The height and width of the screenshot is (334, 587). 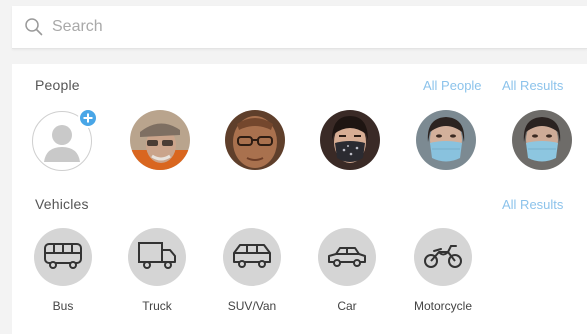 What do you see at coordinates (57, 85) in the screenshot?
I see `people-section-title: People` at bounding box center [57, 85].